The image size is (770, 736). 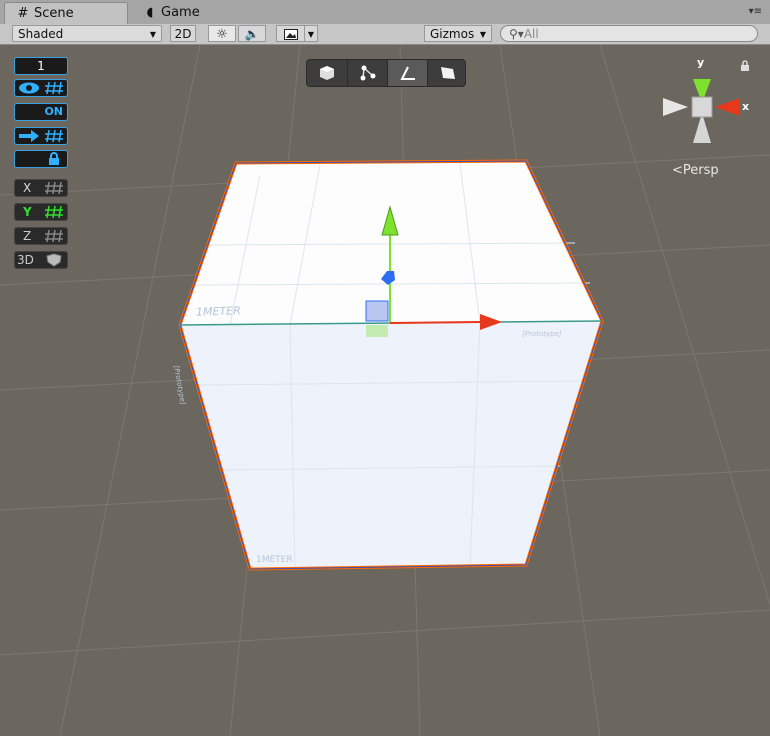 I want to click on projection-toggle: <Persp, so click(x=695, y=170).